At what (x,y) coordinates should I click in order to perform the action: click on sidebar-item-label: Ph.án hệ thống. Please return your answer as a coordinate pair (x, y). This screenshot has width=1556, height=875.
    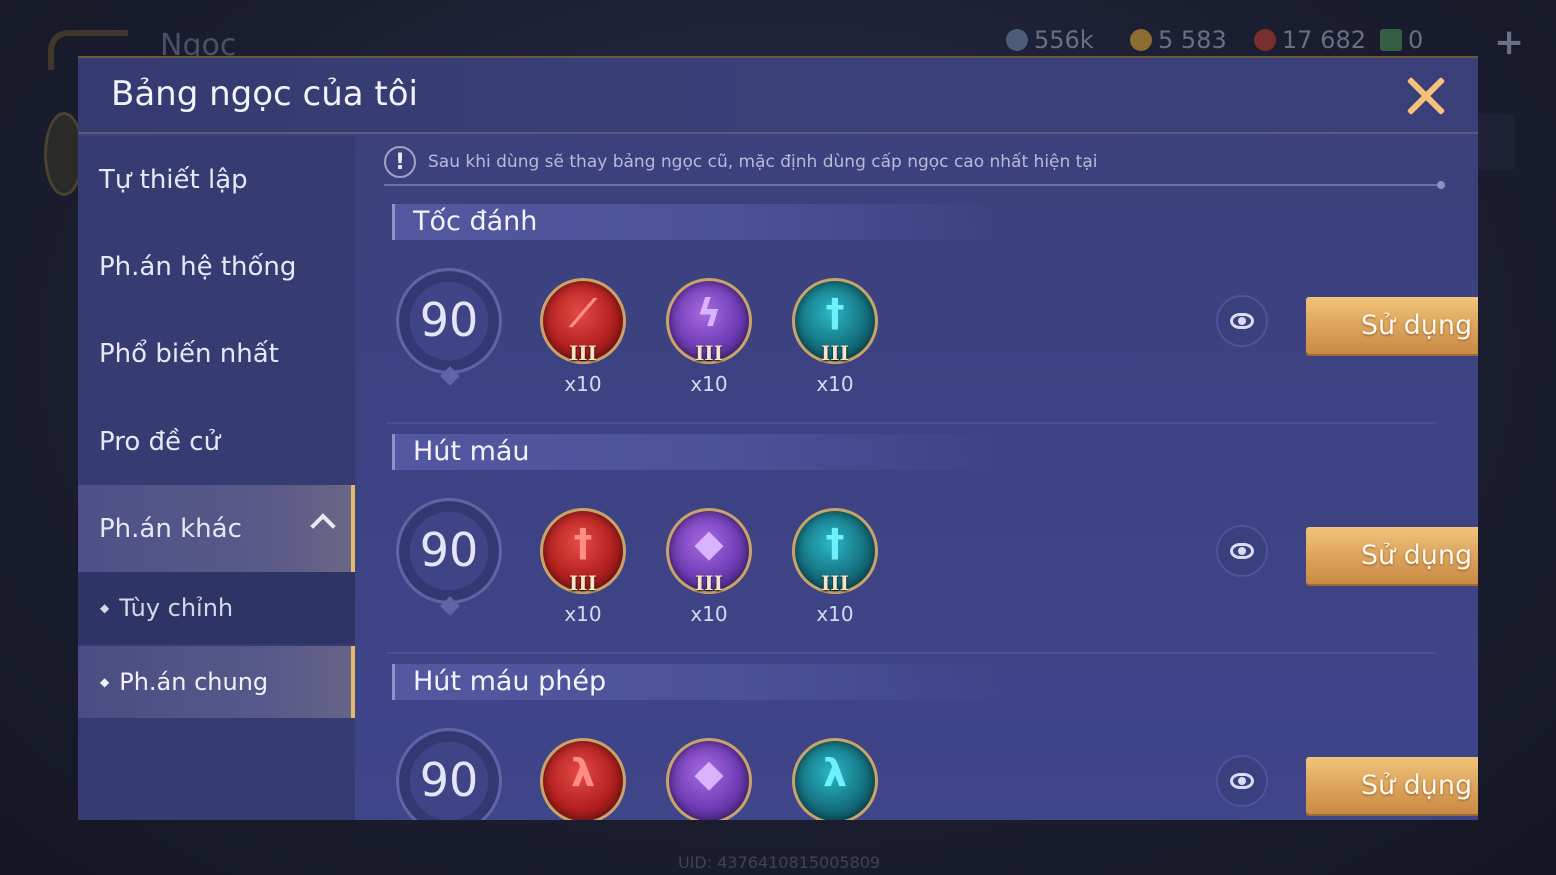
    Looking at the image, I should click on (198, 266).